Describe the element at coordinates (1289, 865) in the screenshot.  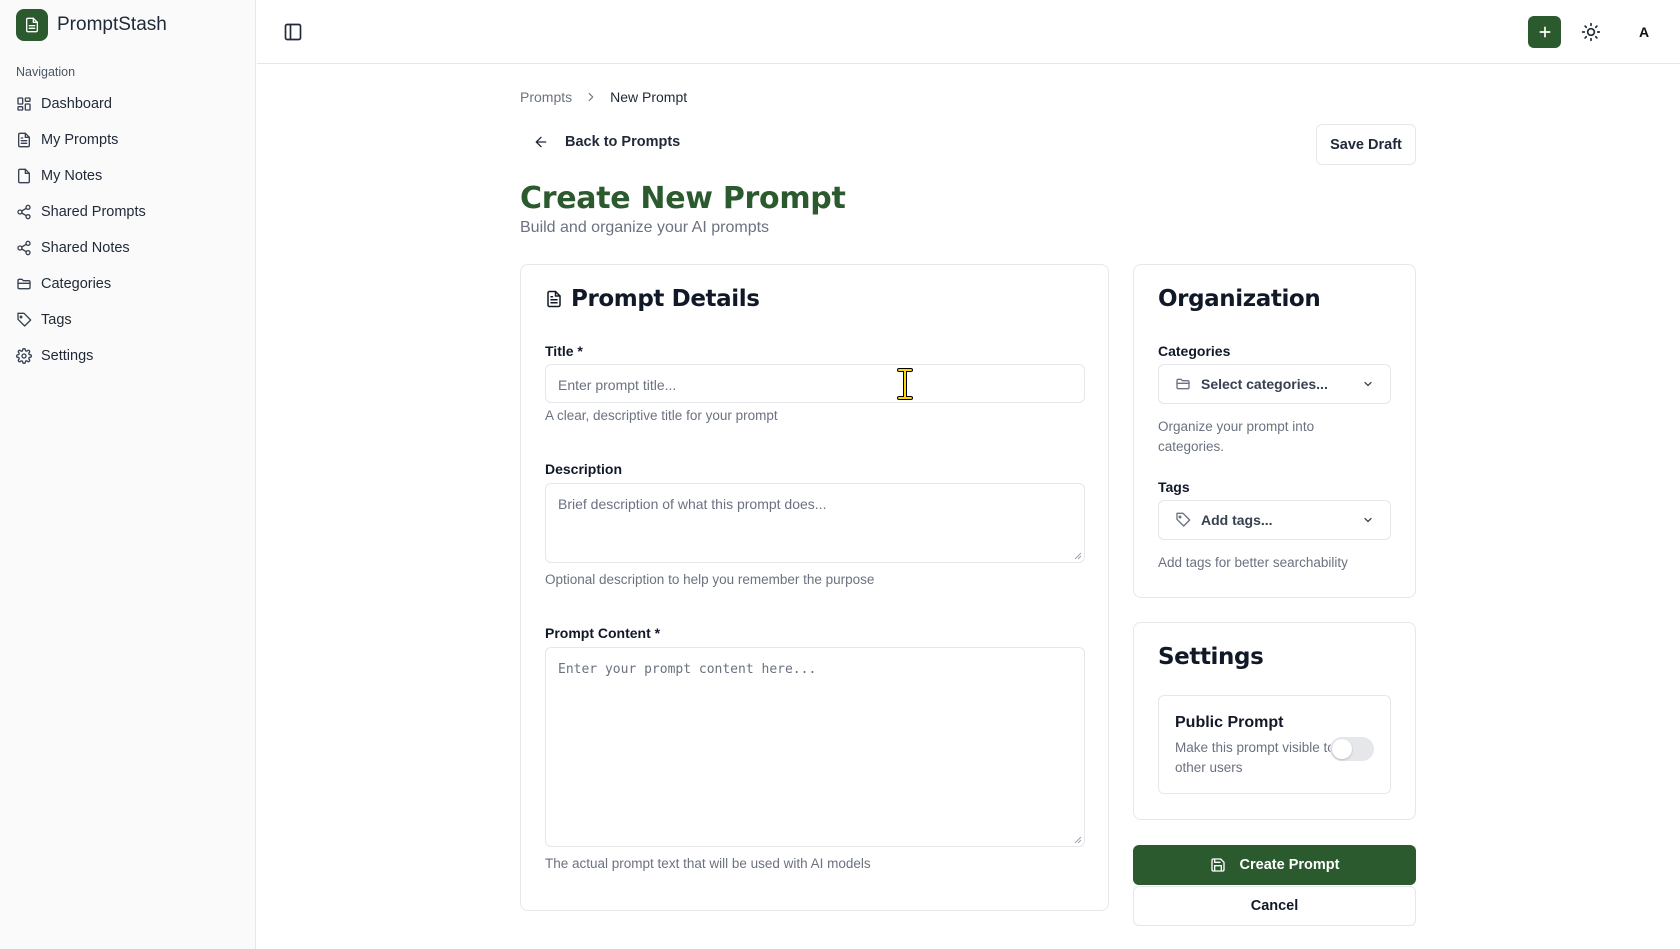
I see `create-prompt-label: Create Prompt` at that location.